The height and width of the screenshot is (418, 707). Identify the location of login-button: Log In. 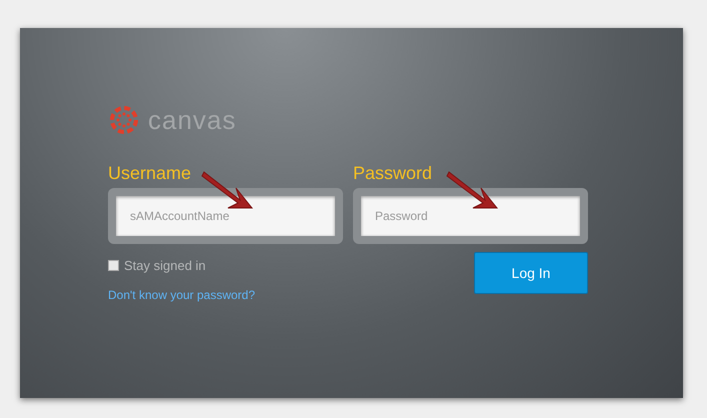
(531, 273).